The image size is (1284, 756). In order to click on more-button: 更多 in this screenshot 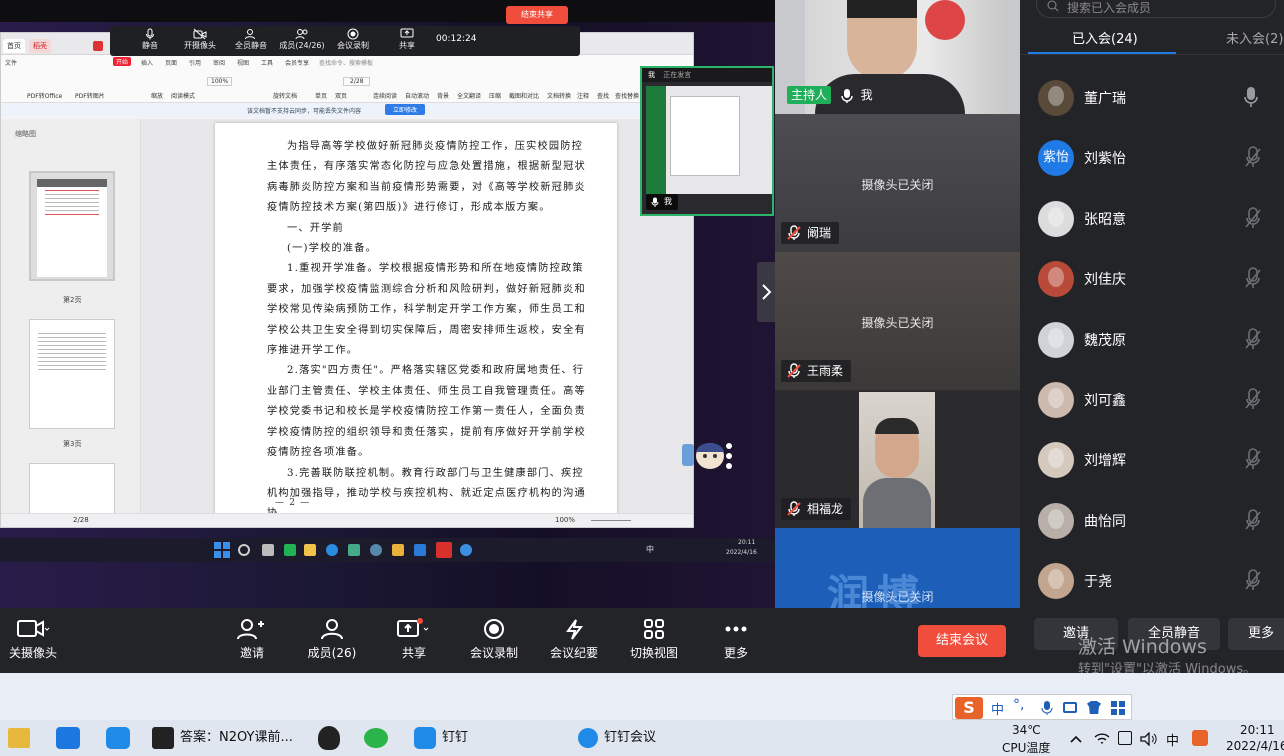, I will do `click(1256, 634)`.